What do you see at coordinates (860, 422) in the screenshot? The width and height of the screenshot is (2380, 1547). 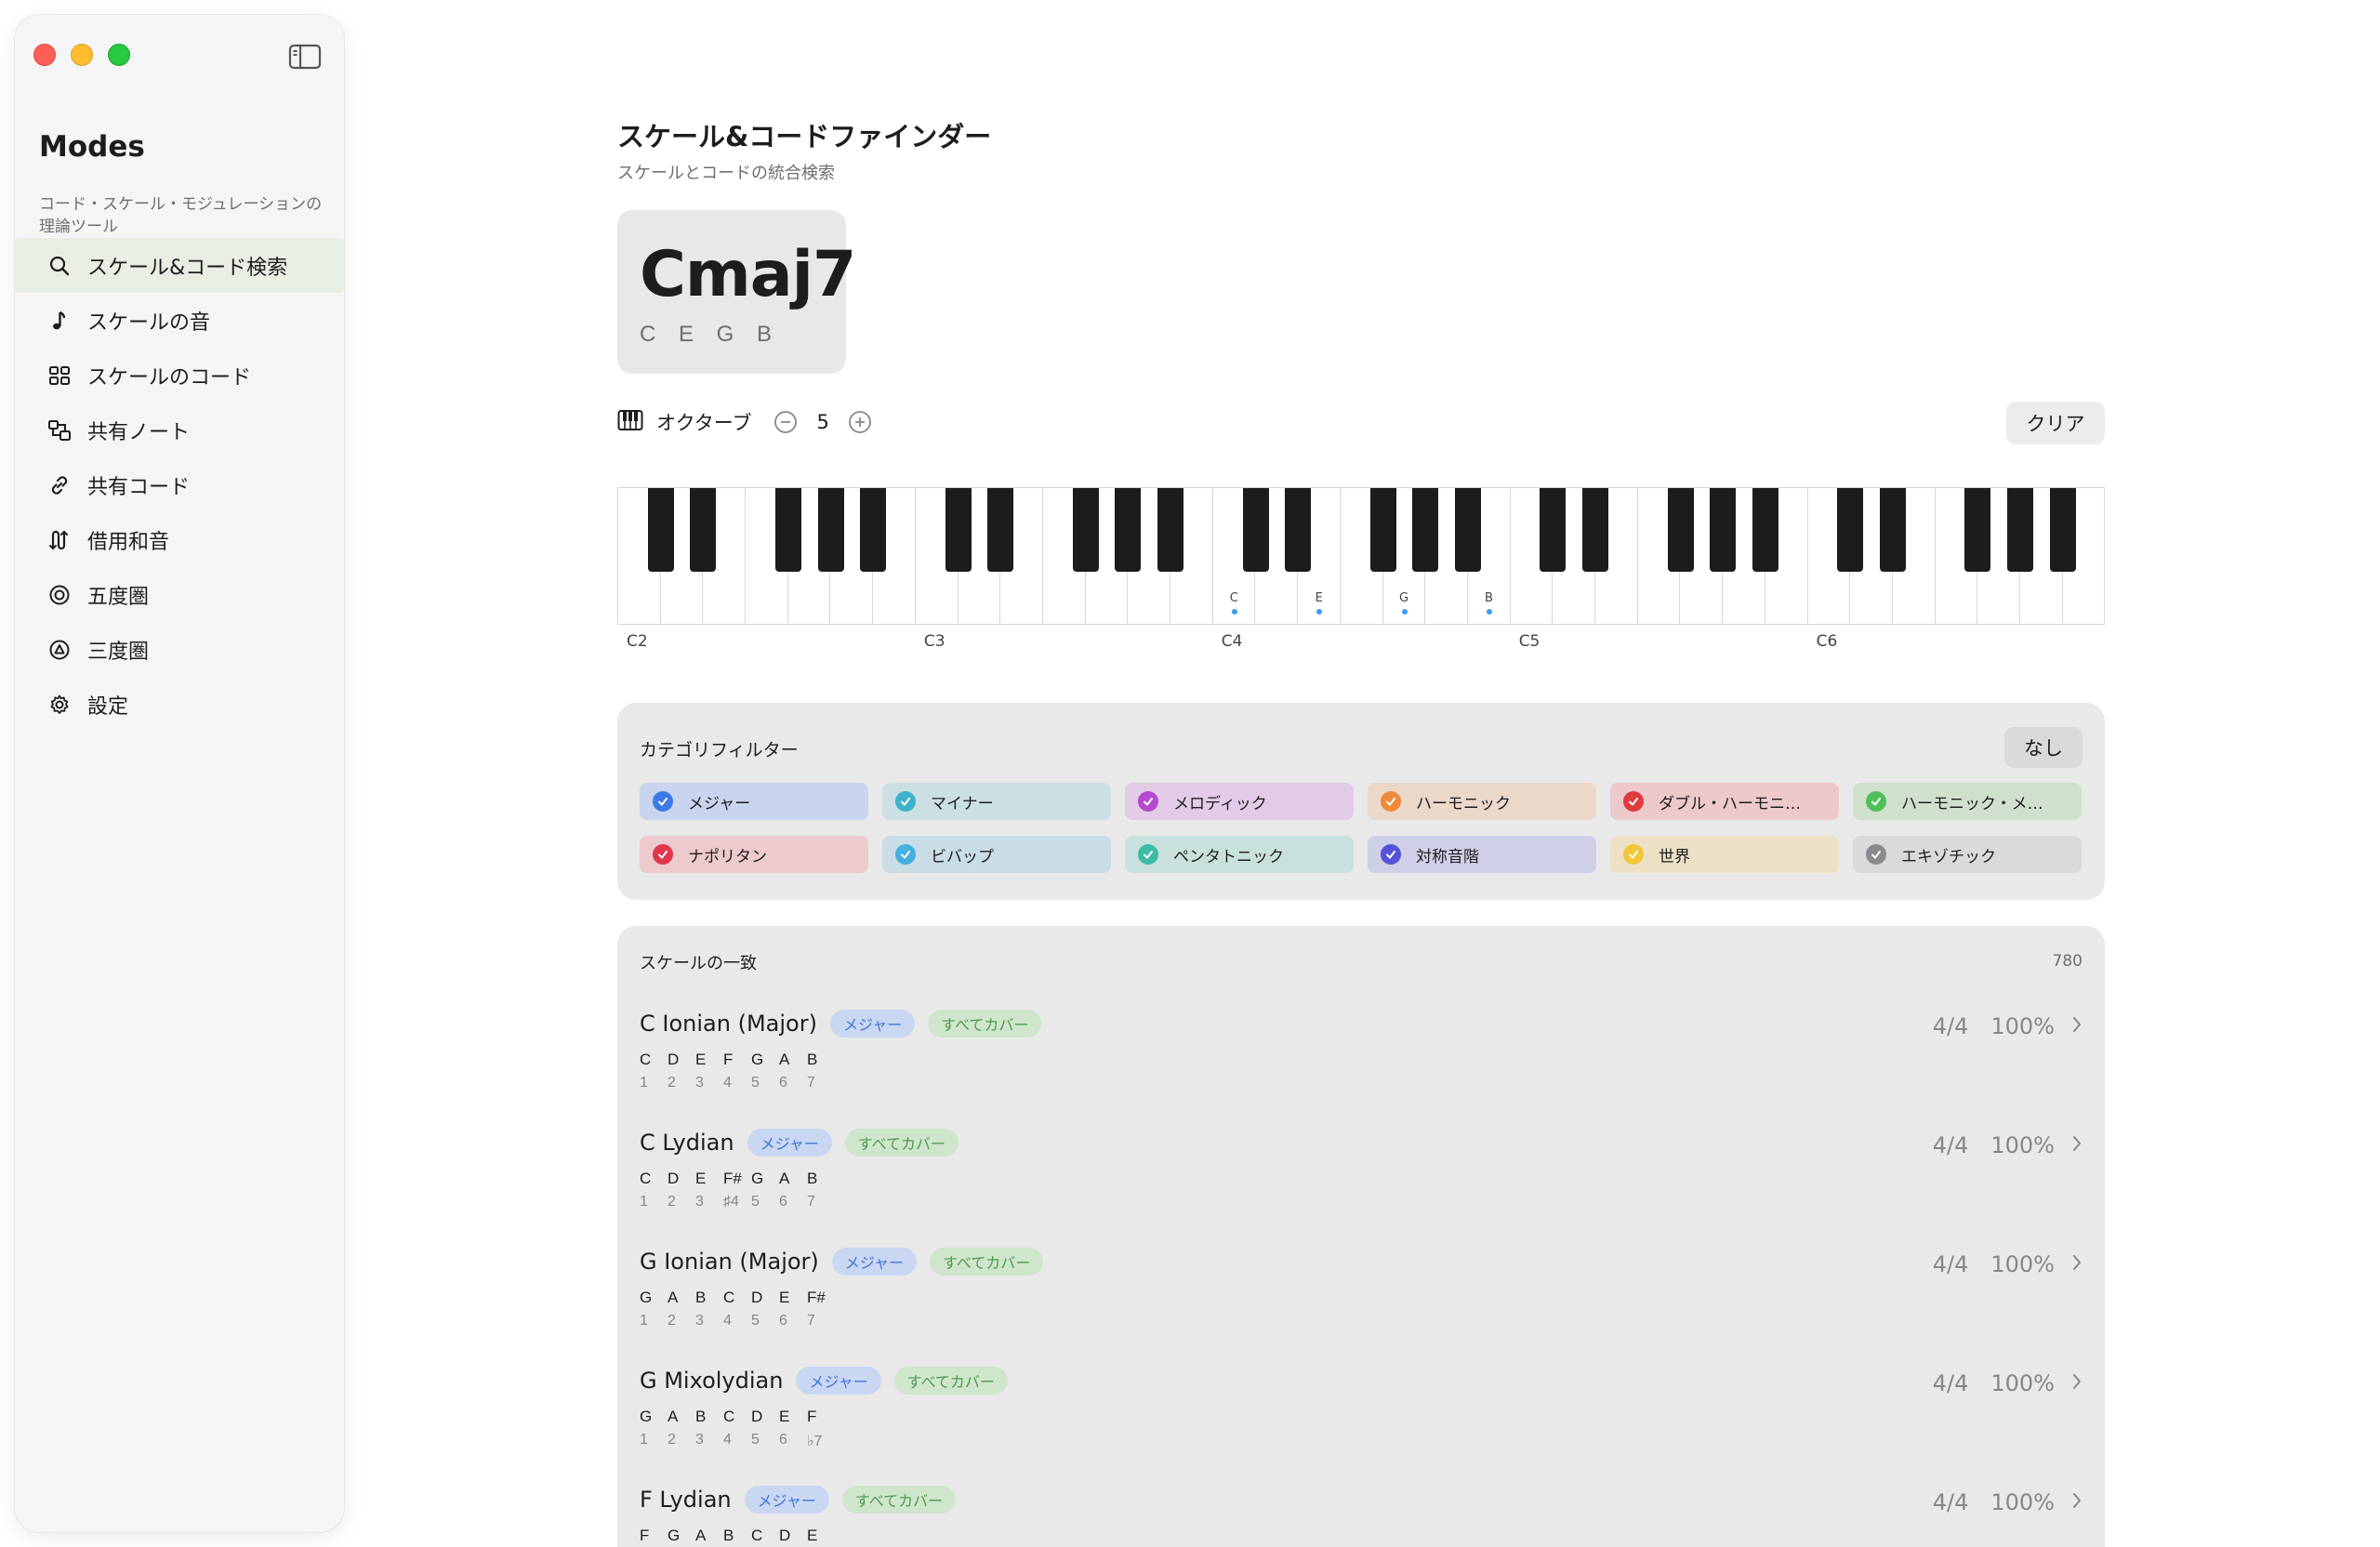 I see `octave-increment-button` at bounding box center [860, 422].